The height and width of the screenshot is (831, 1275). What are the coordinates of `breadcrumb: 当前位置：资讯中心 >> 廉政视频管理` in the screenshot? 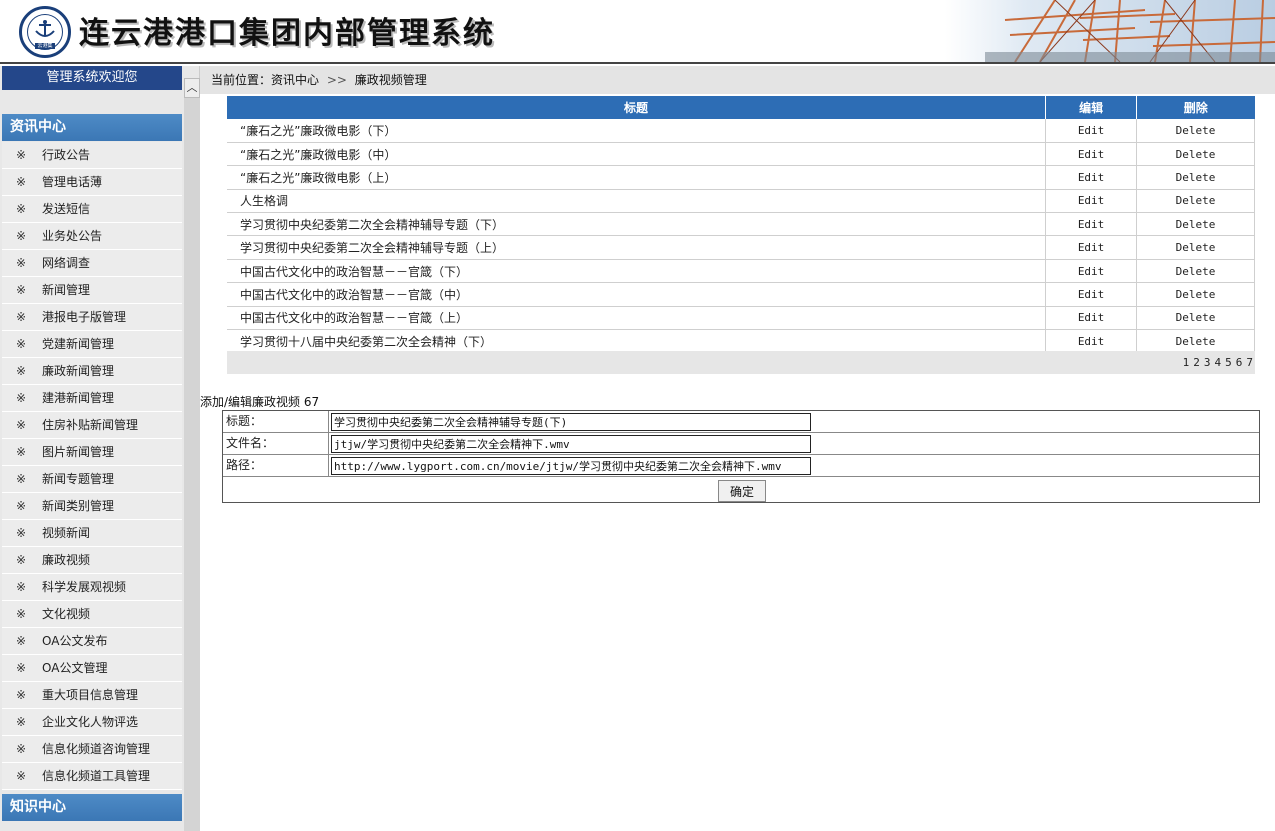 It's located at (737, 80).